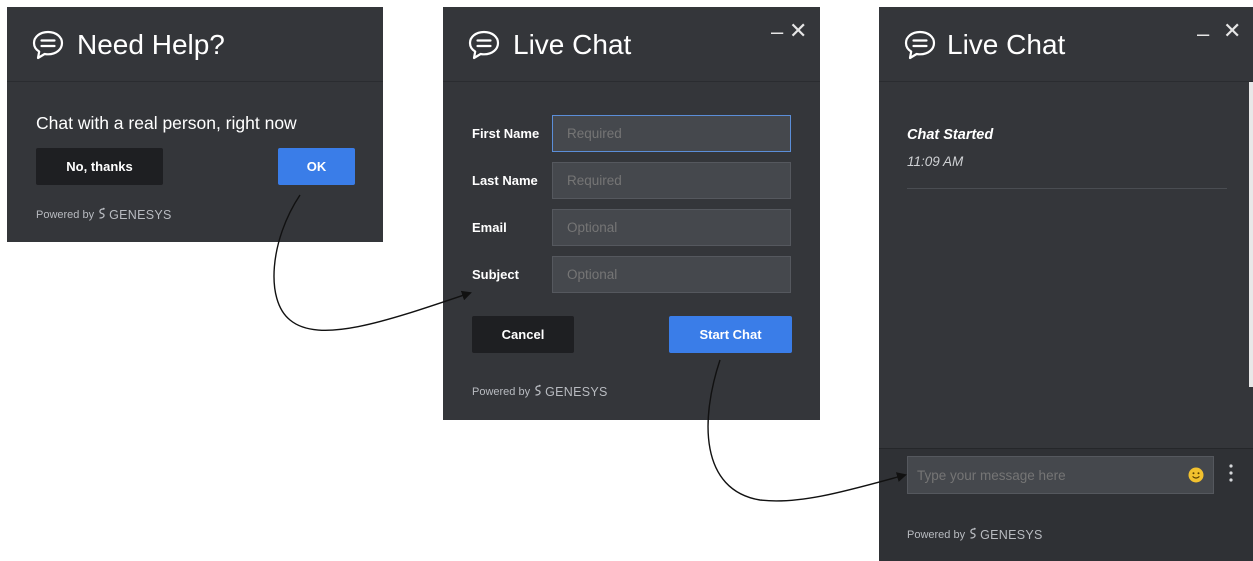  I want to click on email-label: Email, so click(489, 227).